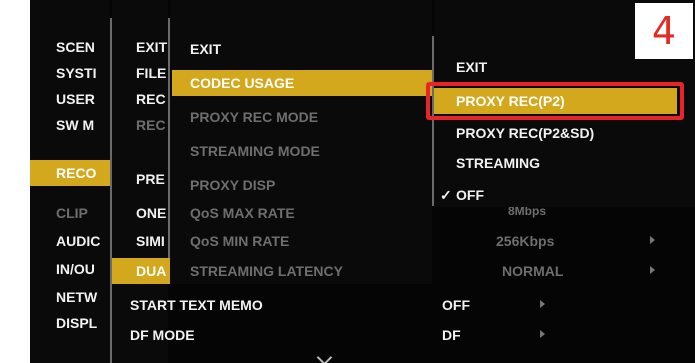  I want to click on arrow-start-text-memo, so click(542, 304).